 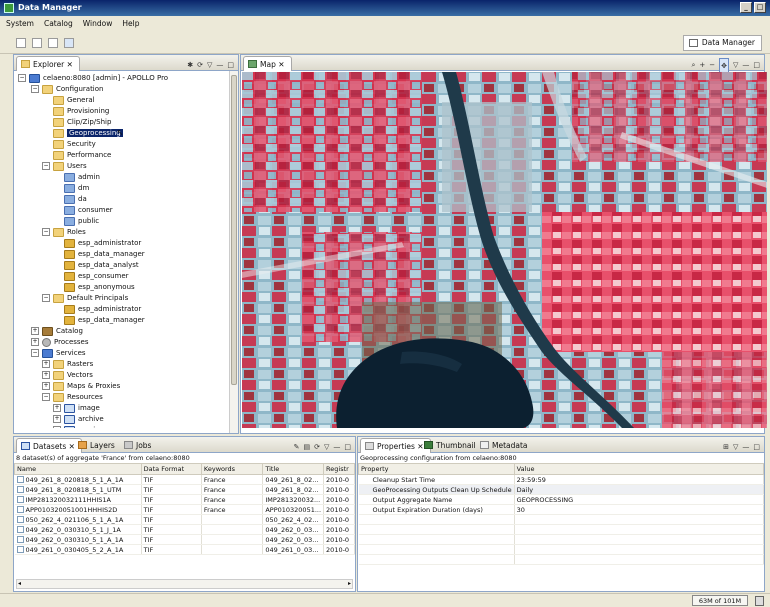 What do you see at coordinates (639, 469) in the screenshot?
I see `column-header: Value` at bounding box center [639, 469].